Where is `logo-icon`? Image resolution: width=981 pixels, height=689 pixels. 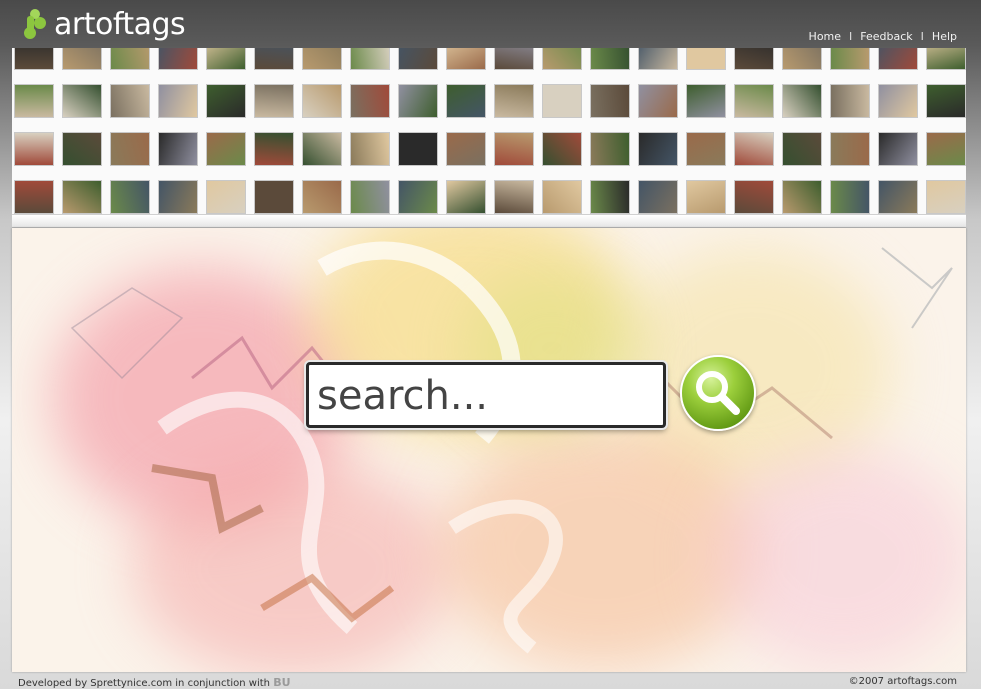
logo-icon is located at coordinates (35, 24).